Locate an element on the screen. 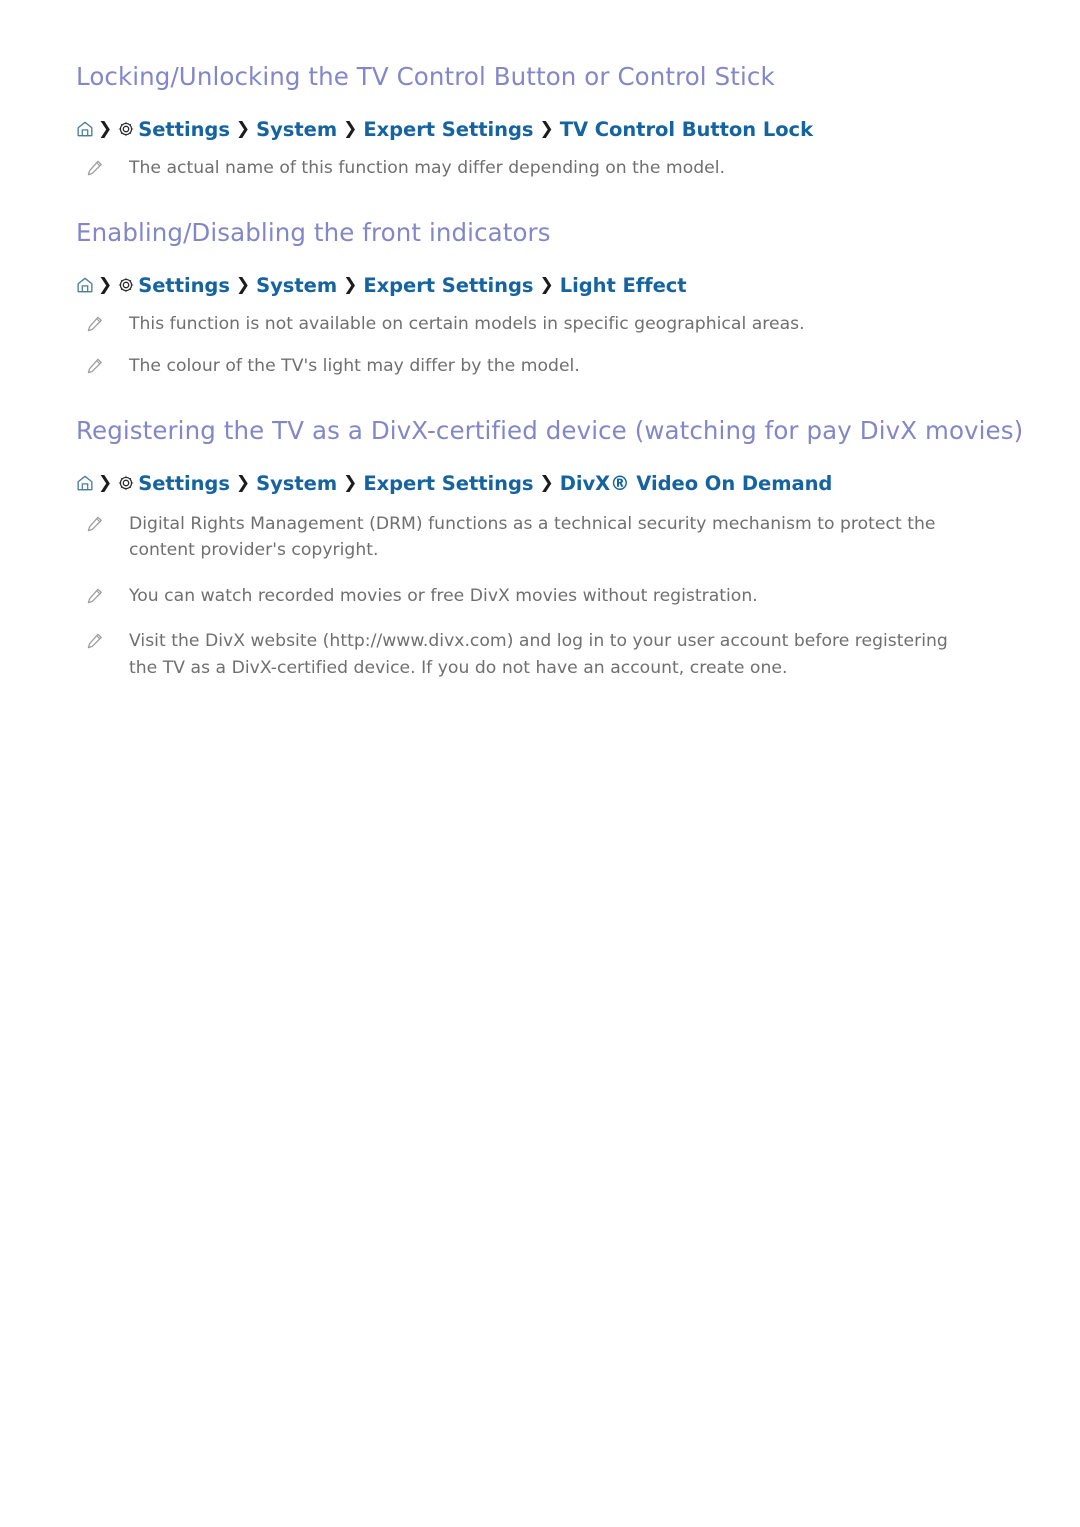 The height and width of the screenshot is (1527, 1080). breadcrumb-item-divx-video-on-demand: DivX® Video On Demand is located at coordinates (696, 484).